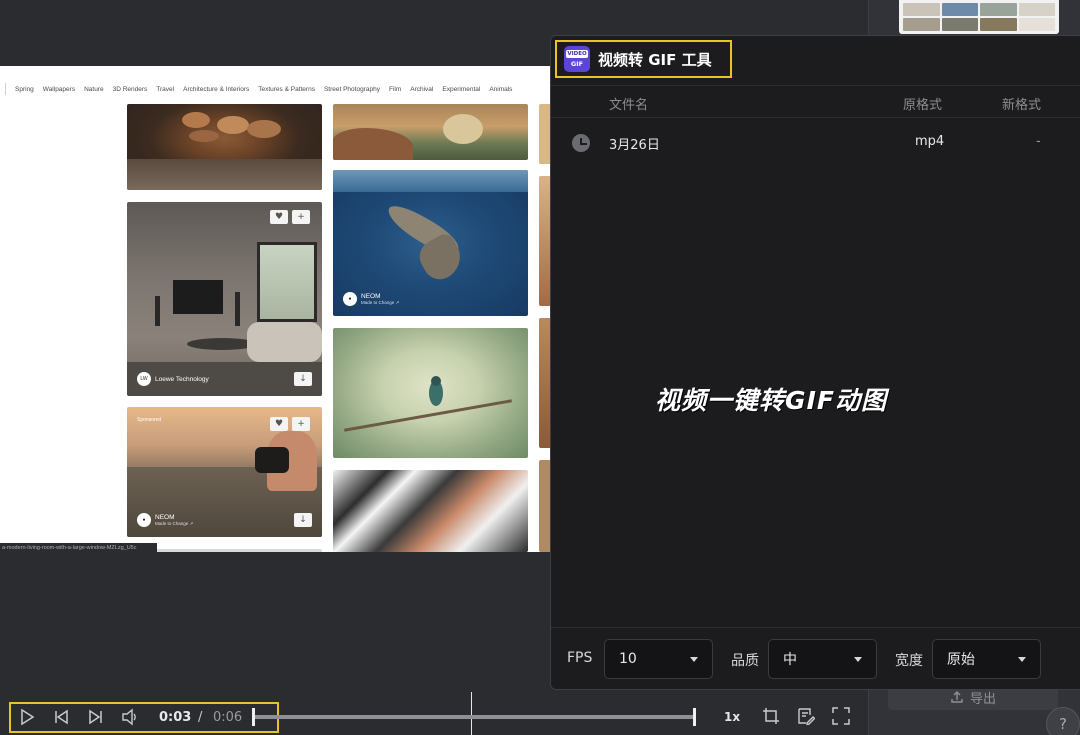  I want to click on help-label: ?, so click(1063, 724).